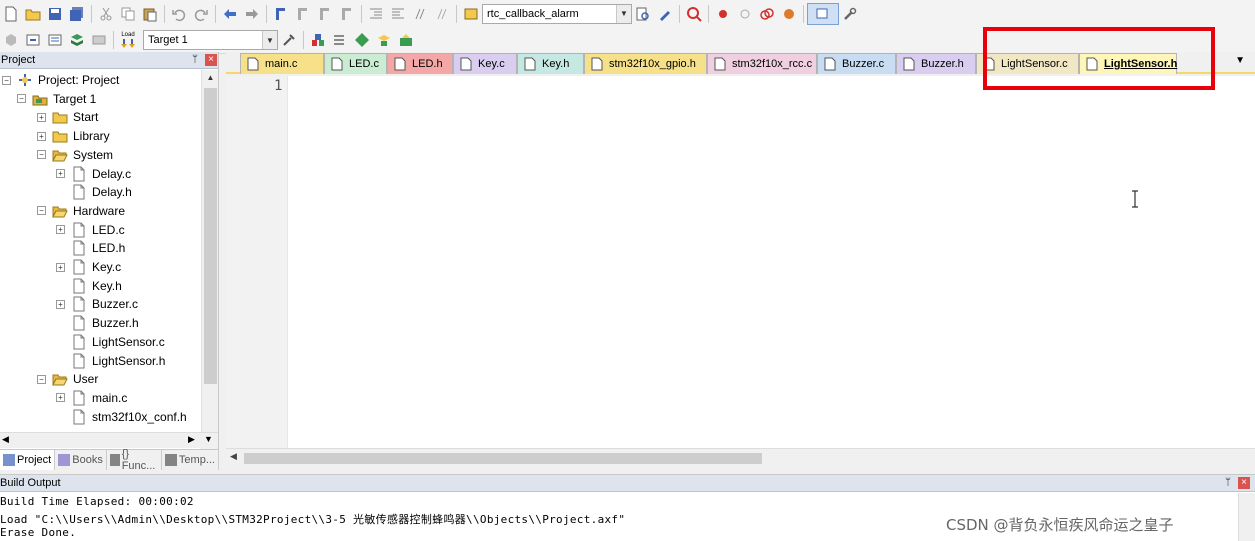 The width and height of the screenshot is (1255, 541). What do you see at coordinates (643, 14) in the screenshot?
I see `find-icon` at bounding box center [643, 14].